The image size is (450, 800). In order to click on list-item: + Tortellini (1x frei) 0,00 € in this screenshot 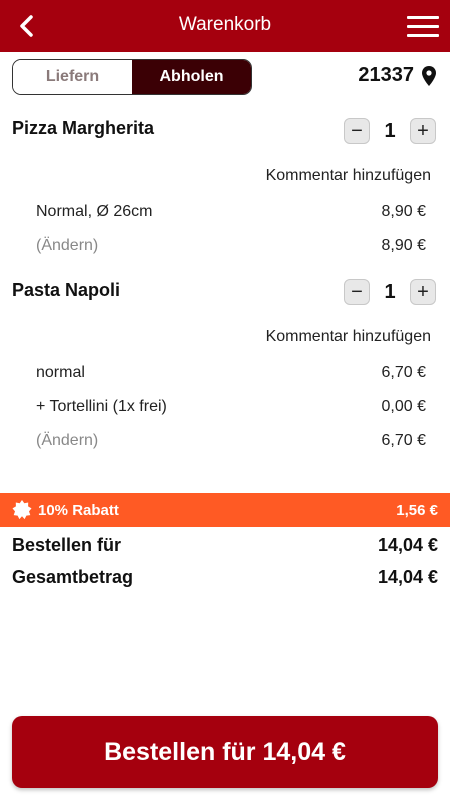, I will do `click(231, 407)`.